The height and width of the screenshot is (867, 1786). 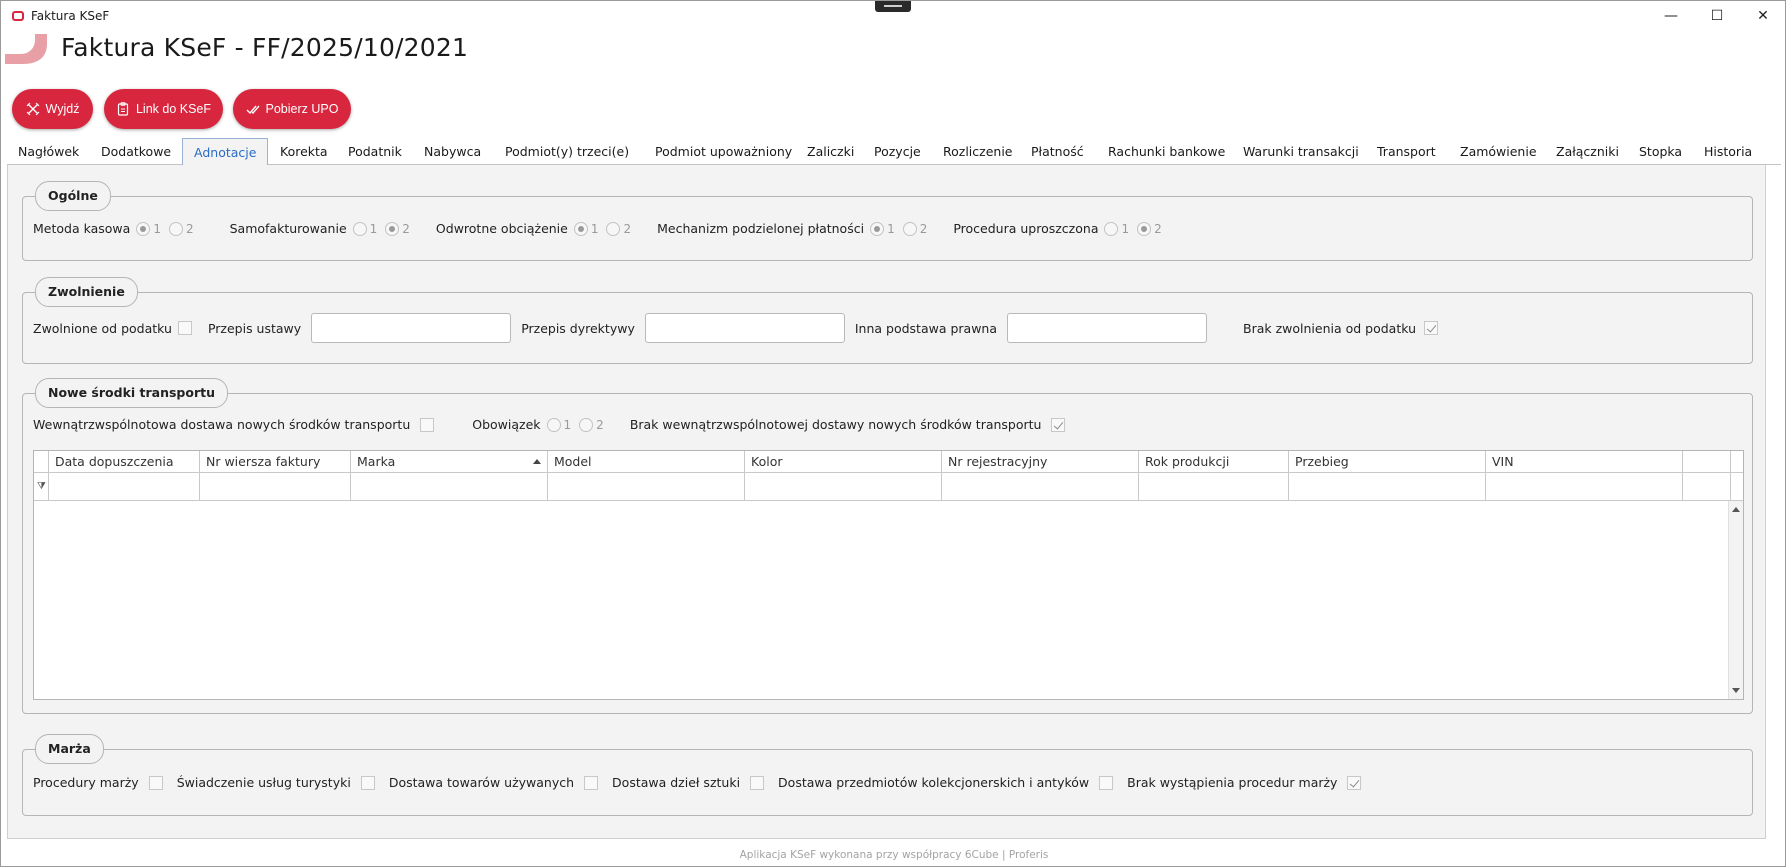 What do you see at coordinates (1026, 228) in the screenshot?
I see `procedura-uproszczona-label: Procedura uproszczona` at bounding box center [1026, 228].